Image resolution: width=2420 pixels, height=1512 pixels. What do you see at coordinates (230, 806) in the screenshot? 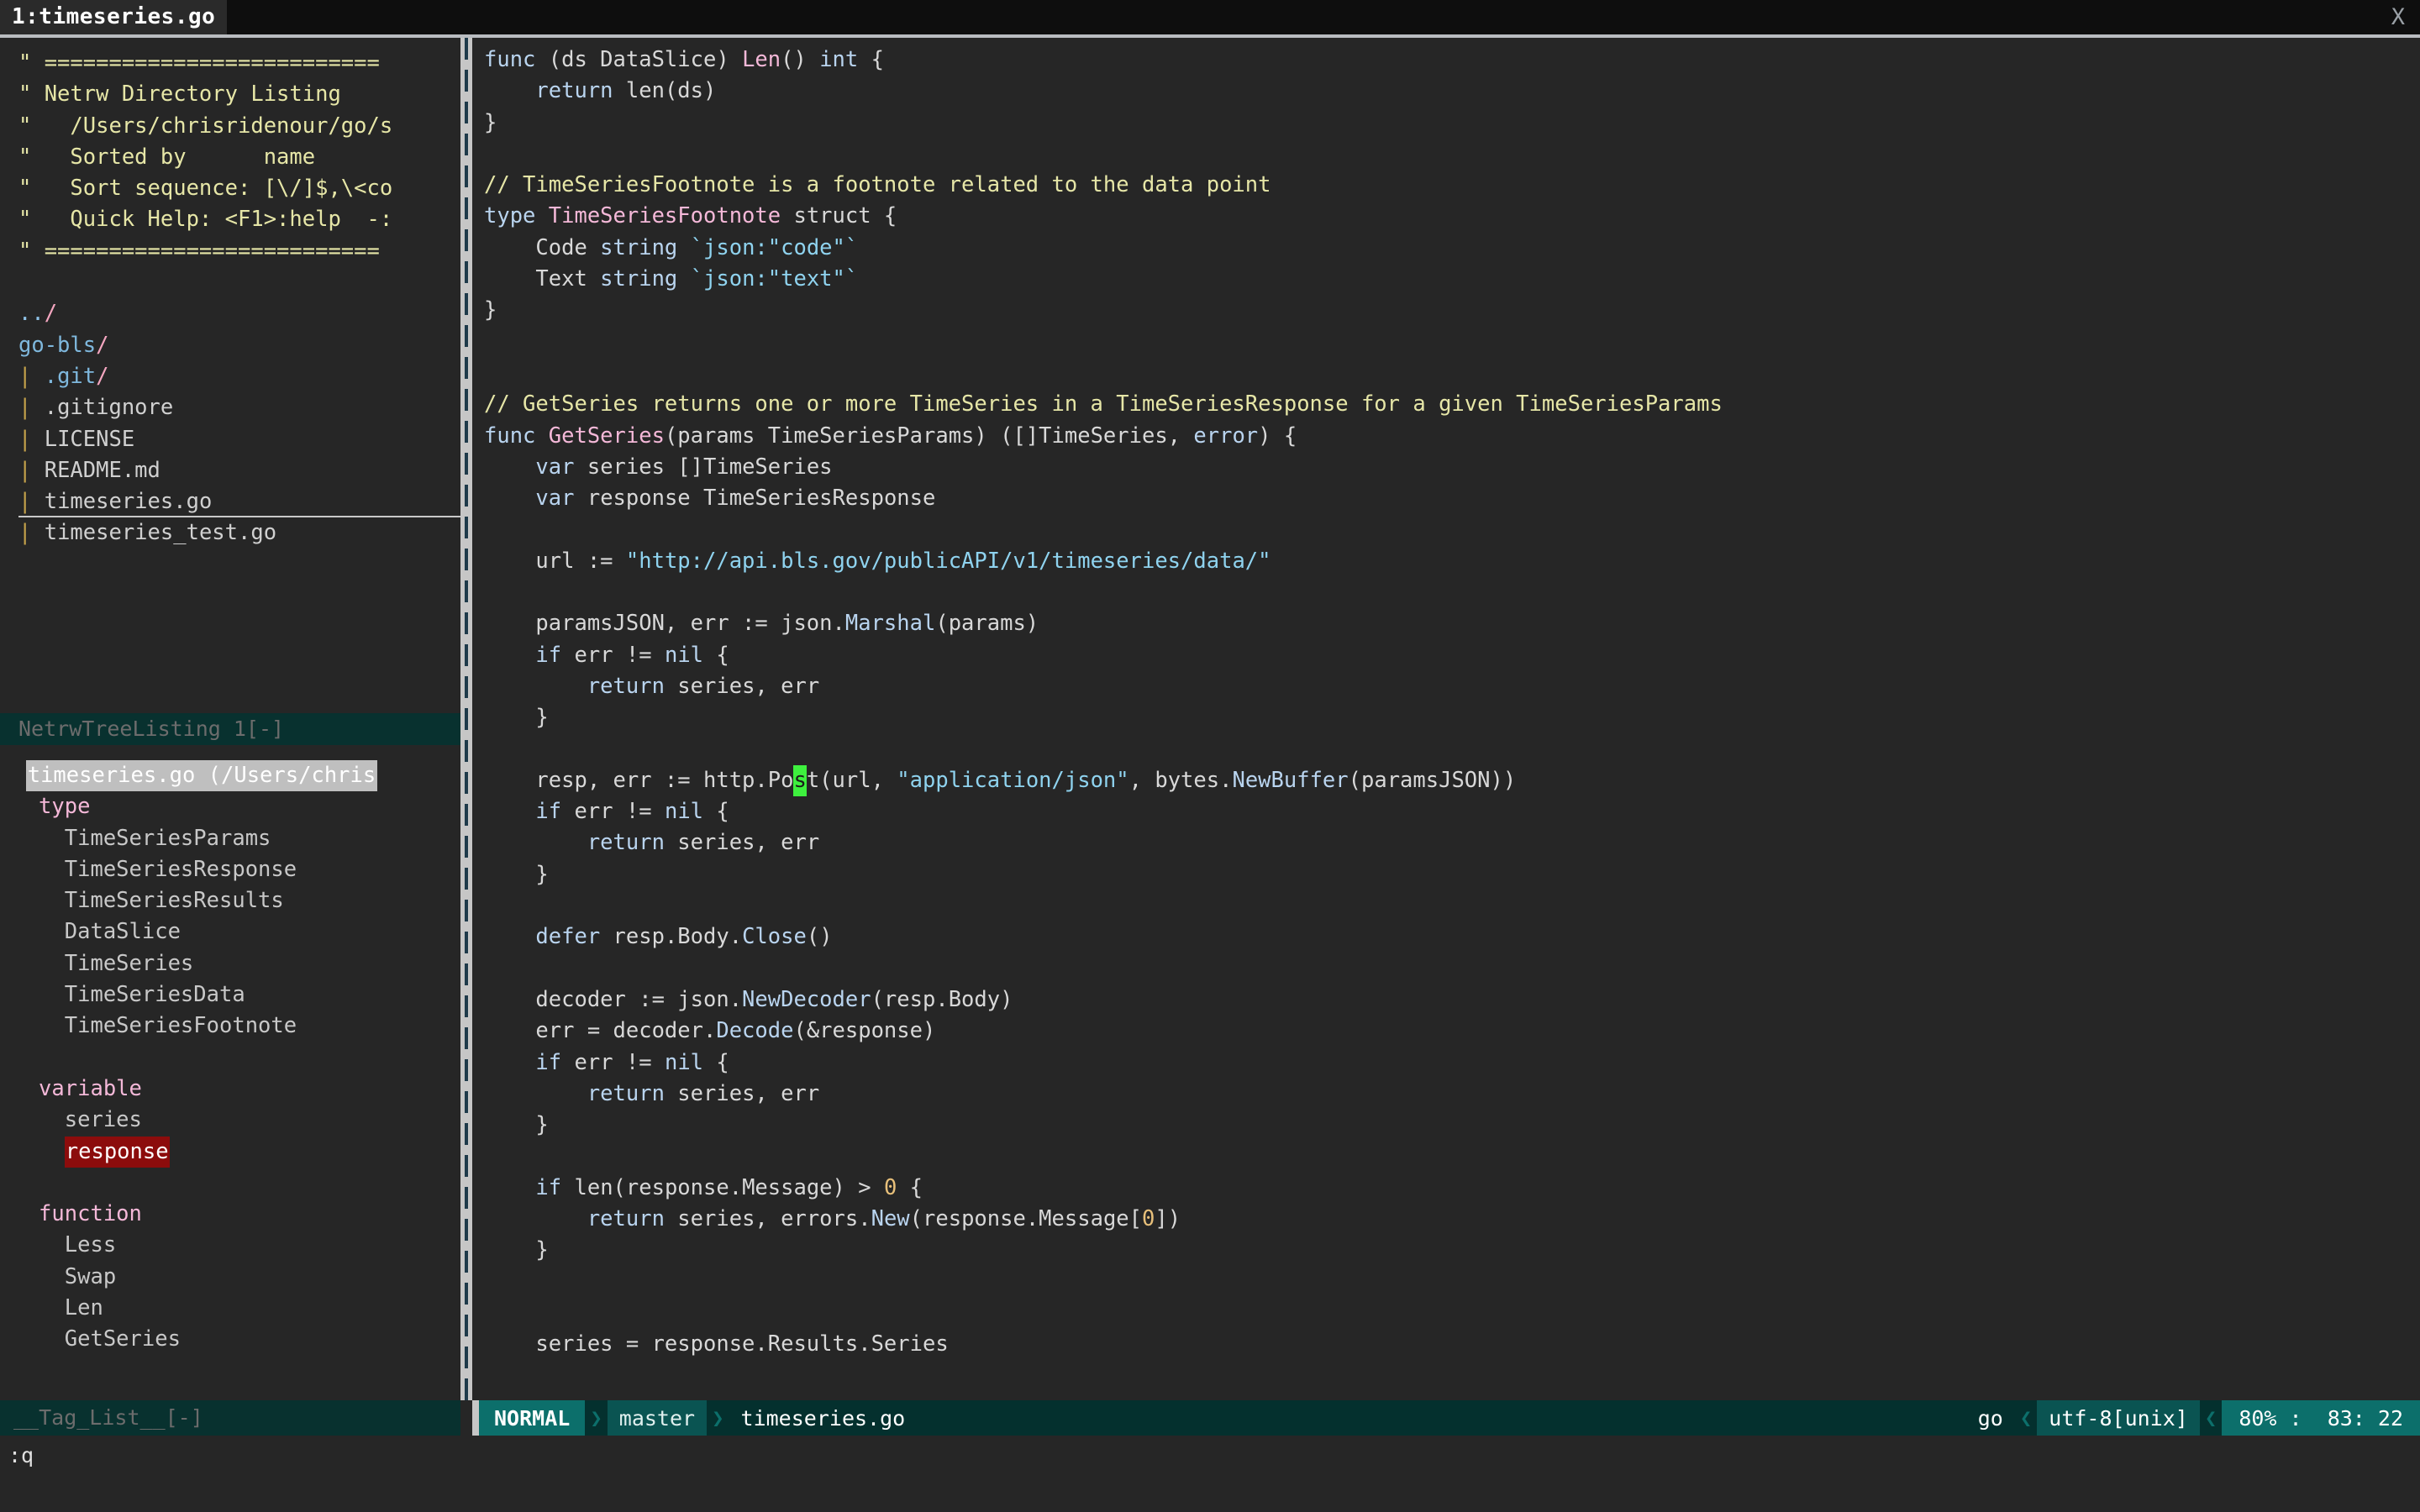
I see `taglist-kind-header: type` at bounding box center [230, 806].